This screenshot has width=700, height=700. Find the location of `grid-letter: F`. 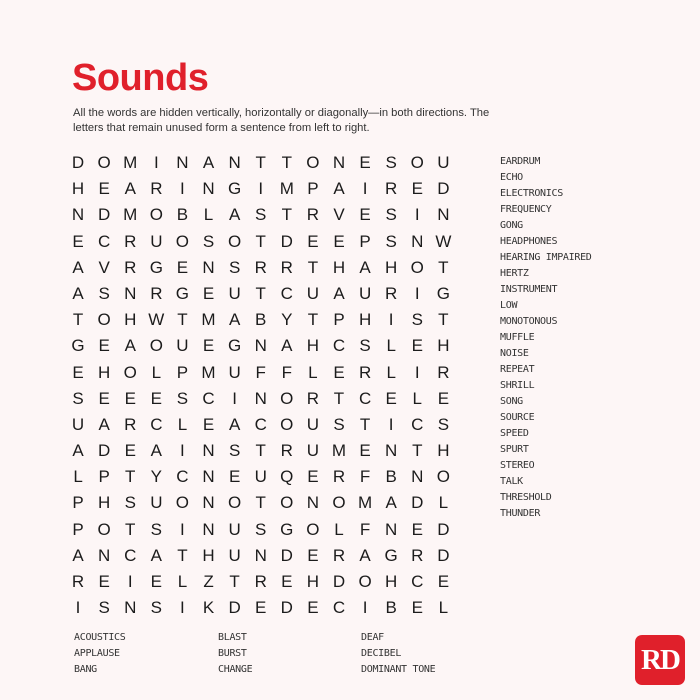

grid-letter: F is located at coordinates (287, 373).